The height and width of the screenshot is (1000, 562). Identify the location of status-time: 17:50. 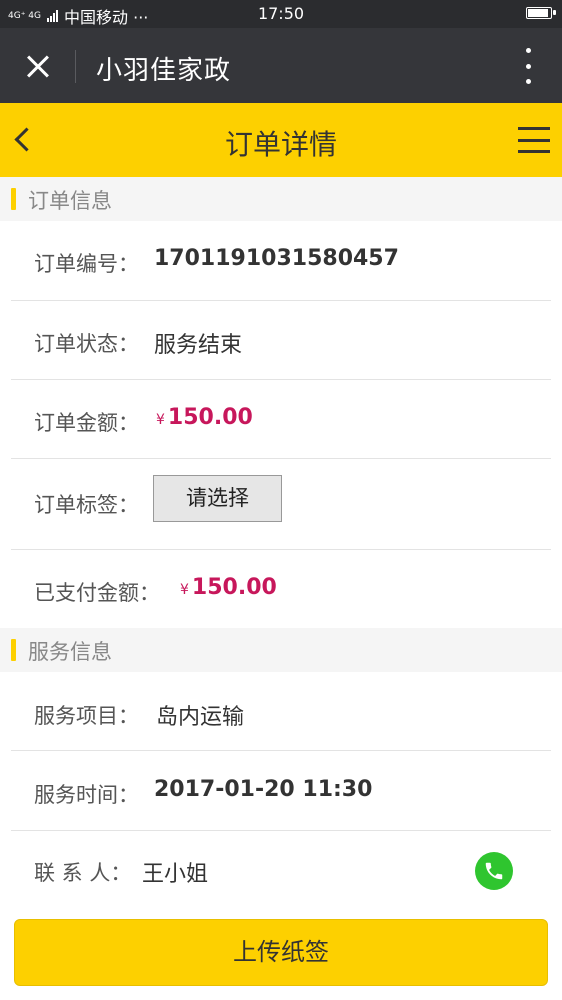
(281, 13).